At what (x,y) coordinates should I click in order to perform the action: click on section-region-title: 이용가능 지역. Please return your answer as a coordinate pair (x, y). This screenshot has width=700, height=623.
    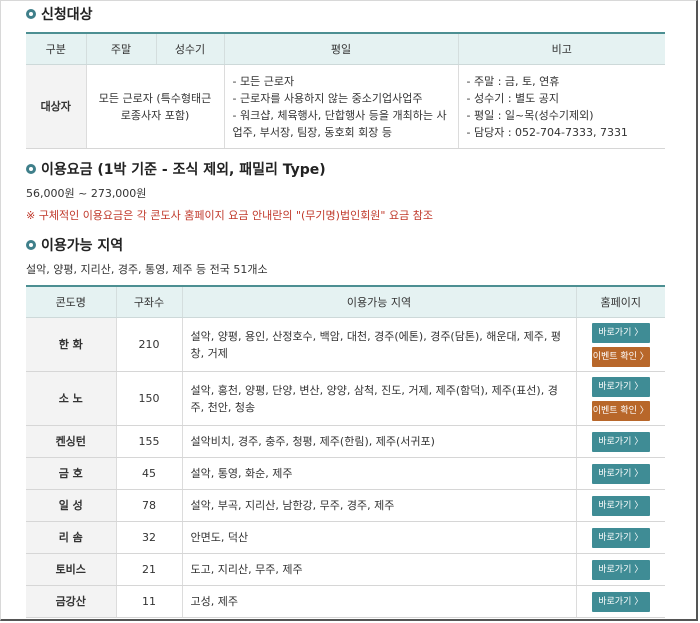
    Looking at the image, I should click on (346, 245).